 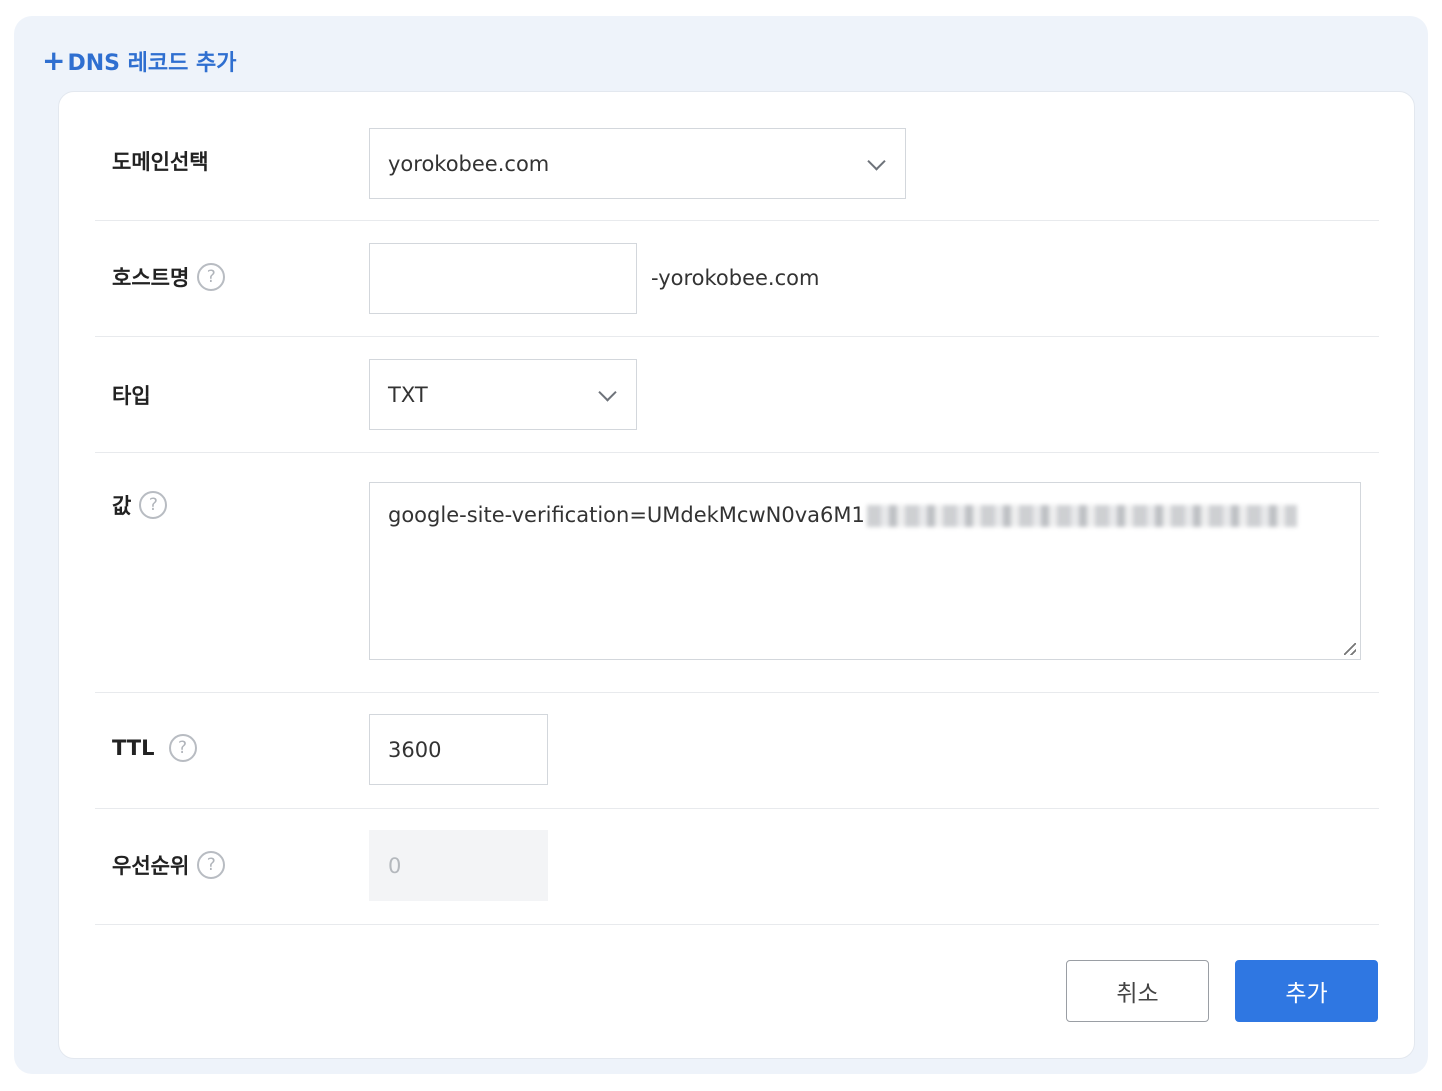 I want to click on value-label-text: 값, so click(x=122, y=506).